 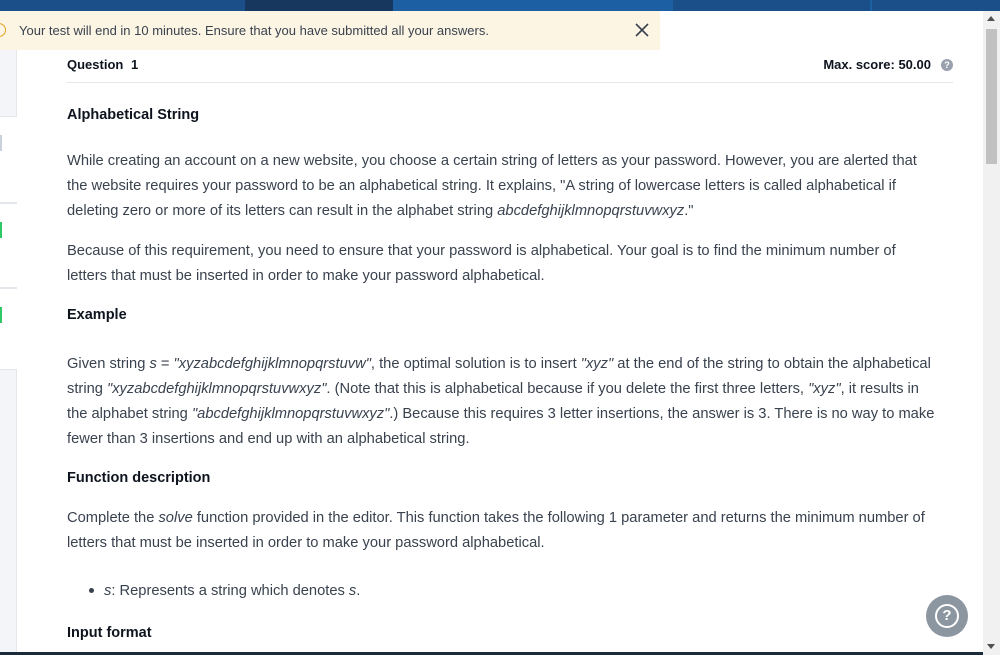 I want to click on question-label: Question, so click(x=95, y=64).